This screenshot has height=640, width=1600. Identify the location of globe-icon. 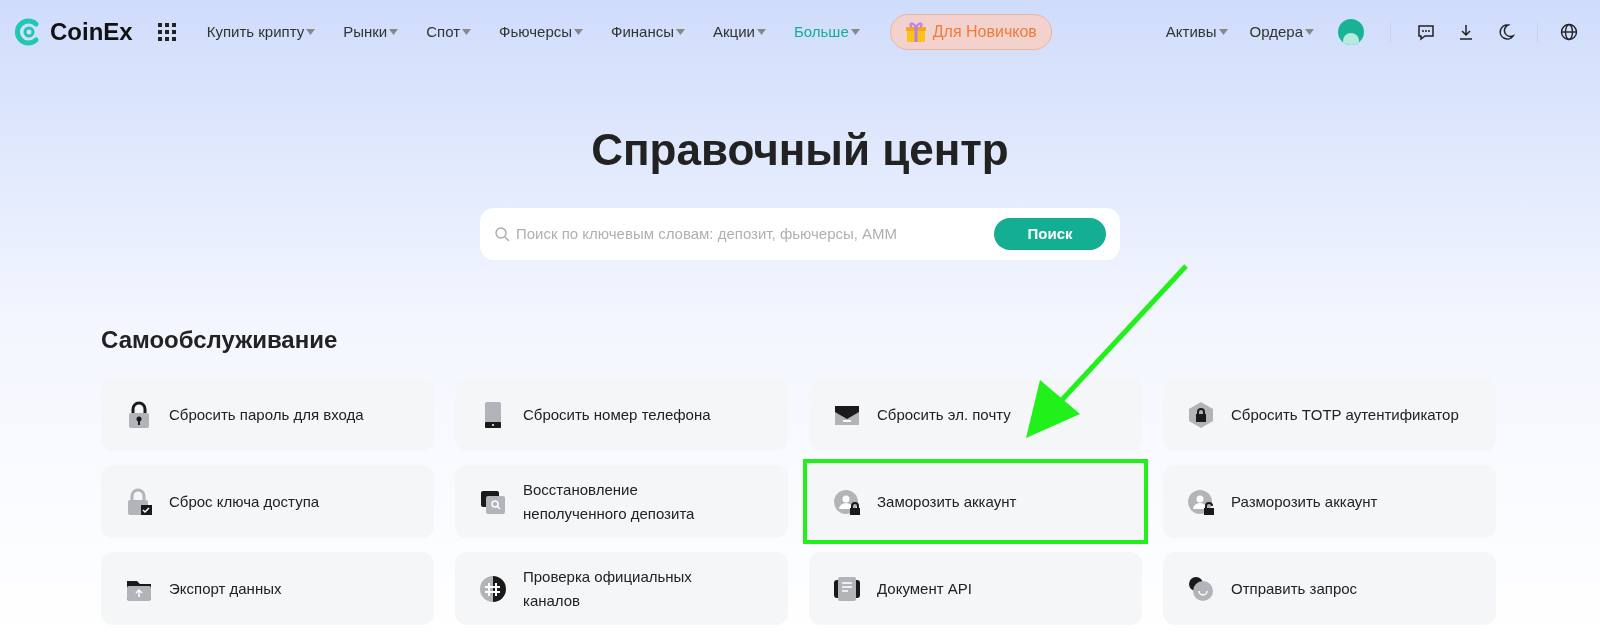
(1569, 32).